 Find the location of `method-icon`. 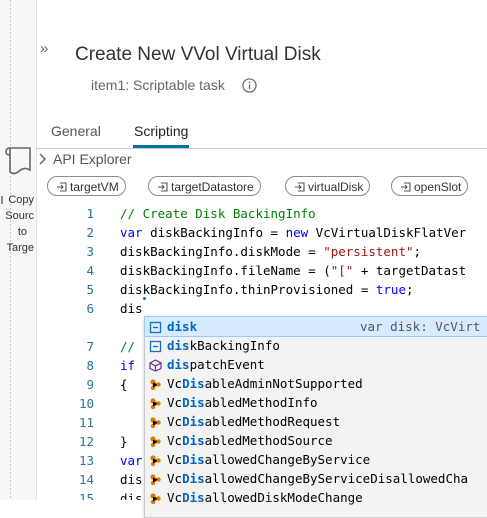

method-icon is located at coordinates (155, 365).